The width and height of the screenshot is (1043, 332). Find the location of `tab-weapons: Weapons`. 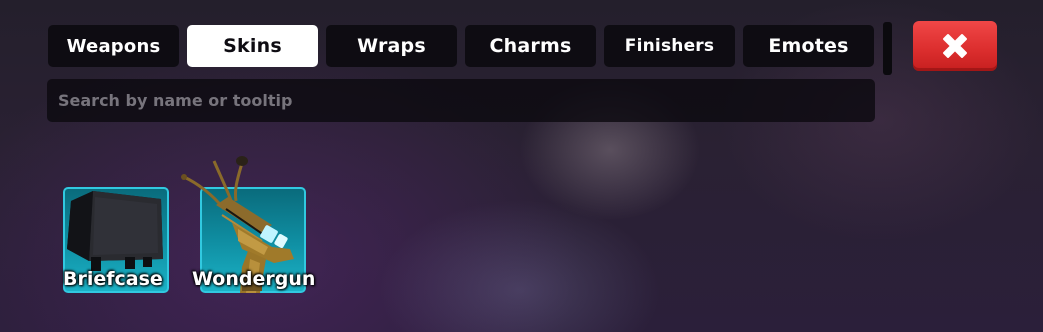

tab-weapons: Weapons is located at coordinates (113, 46).